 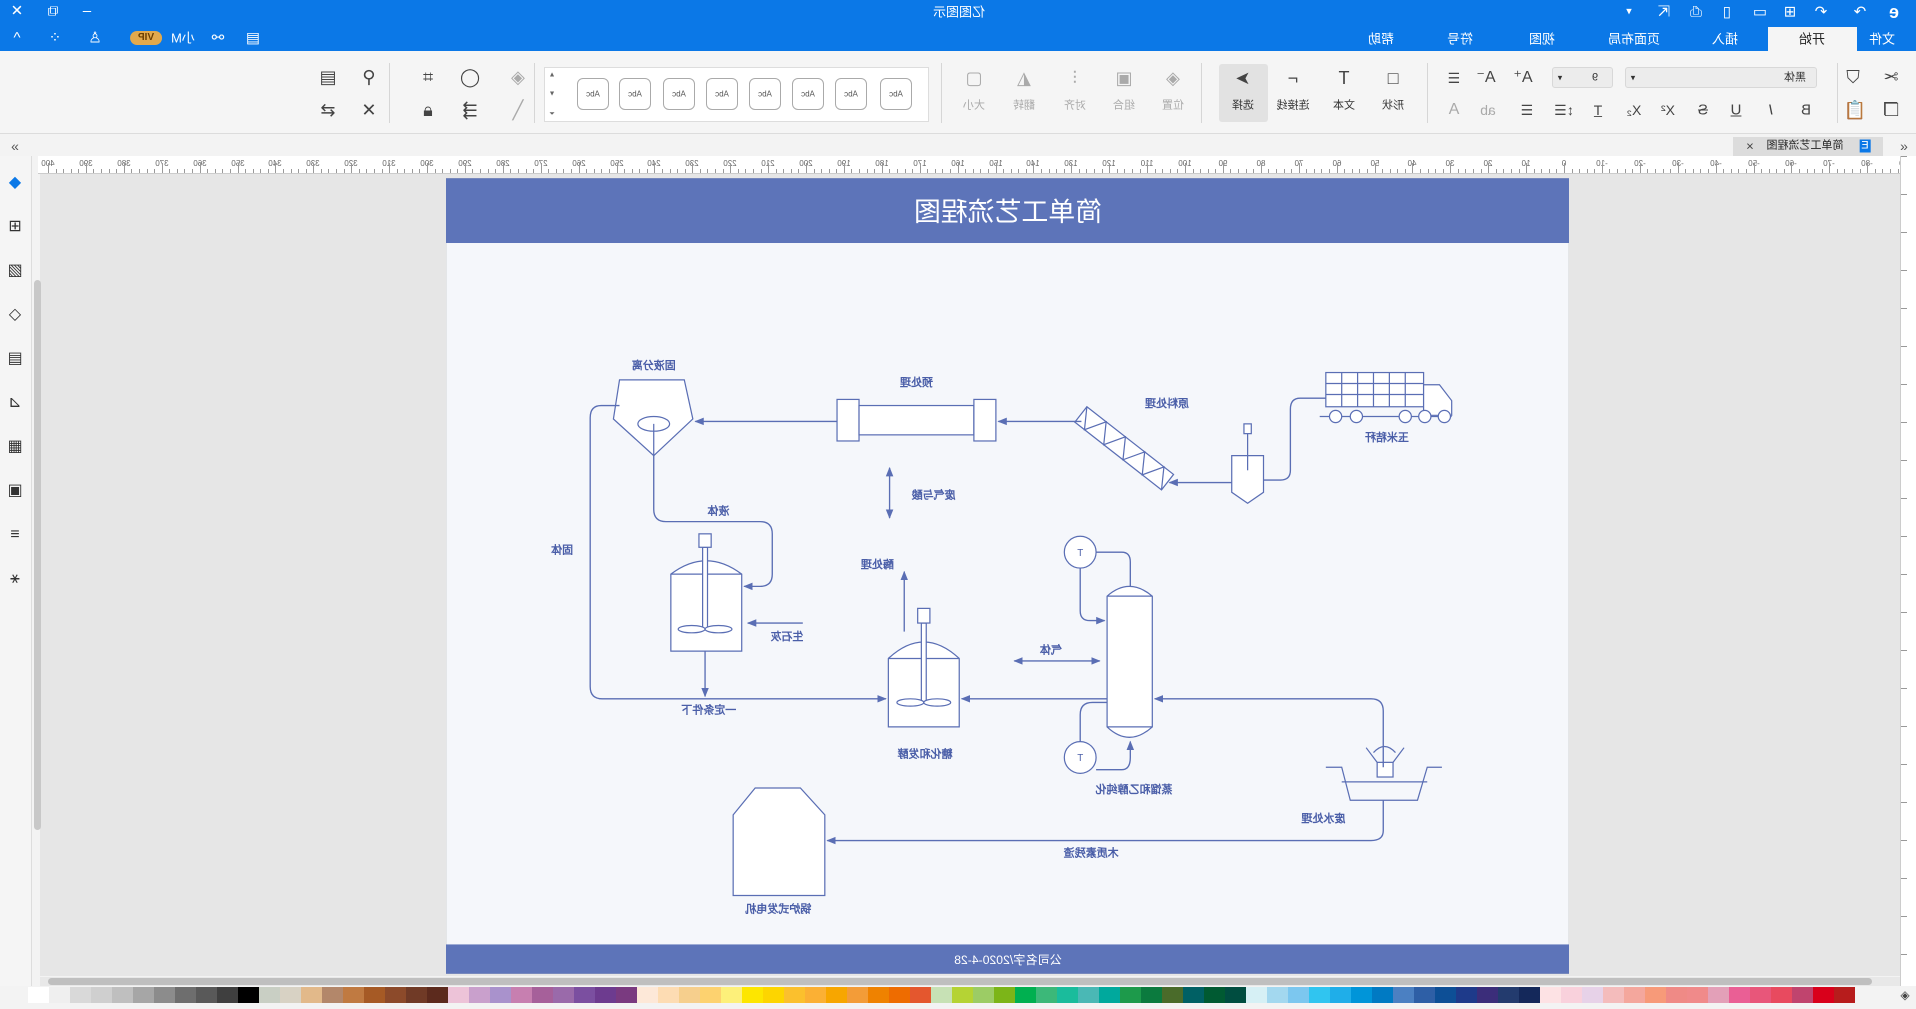 I want to click on label-pretreatment: 预处理, so click(x=916, y=382).